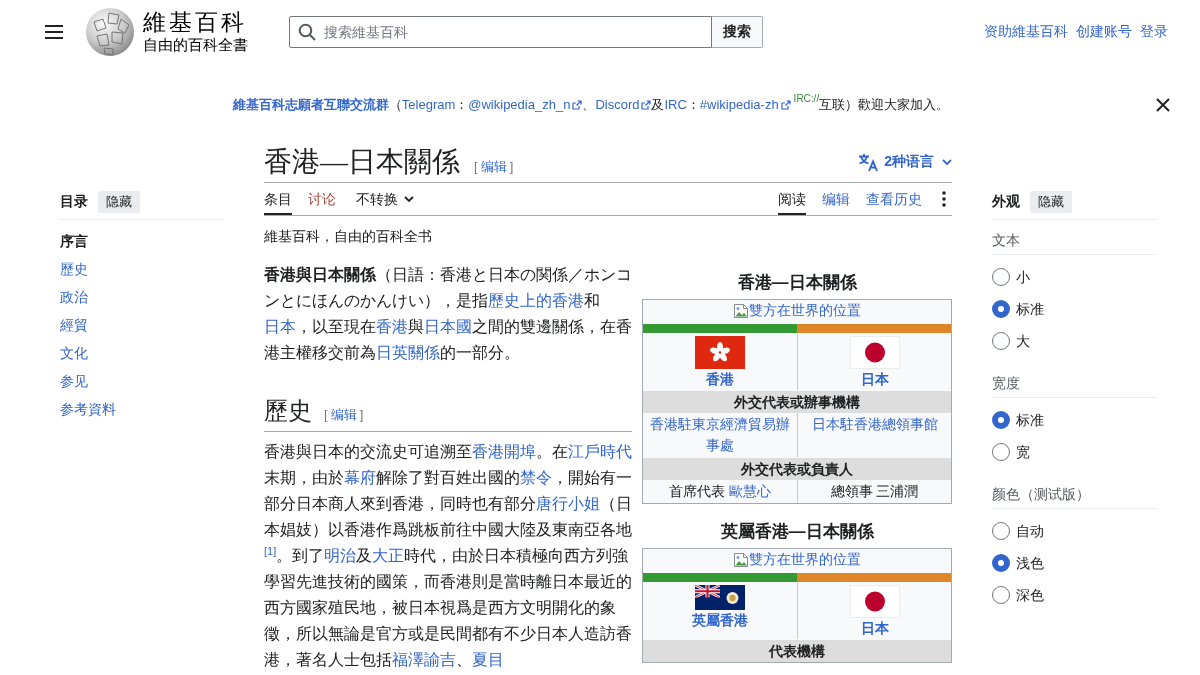 The height and width of the screenshot is (675, 1200). What do you see at coordinates (448, 314) in the screenshot?
I see `paragraph: 香港與日本關係（日語：香港と日本の関係／ホンコンとにほんのかんけい），是指歷史上的香港和 日本，以至現在香港與日本國之間的雙邊關係，在香港主權移交前為日英關係的一部分。` at bounding box center [448, 314].